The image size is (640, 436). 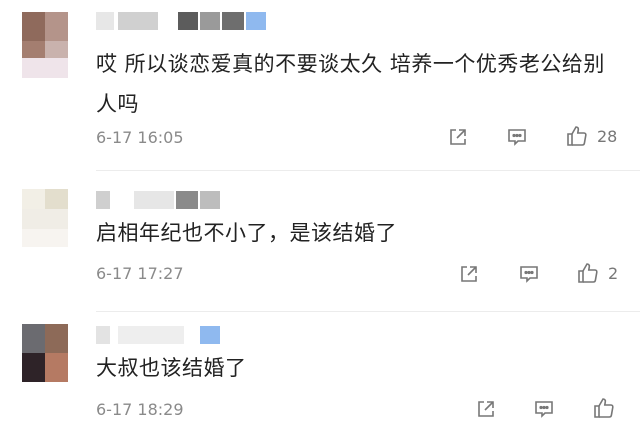 I want to click on comment-time: 6-17 17:27, so click(x=140, y=273).